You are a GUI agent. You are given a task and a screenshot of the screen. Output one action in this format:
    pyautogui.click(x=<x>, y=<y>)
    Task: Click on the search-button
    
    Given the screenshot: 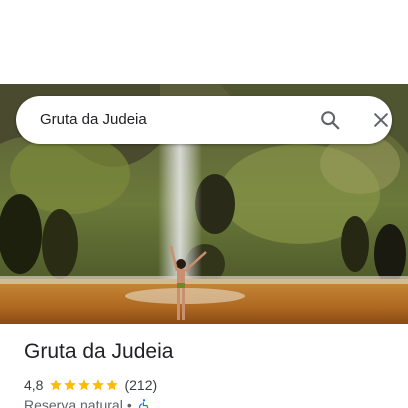 What is the action you would take?
    pyautogui.click(x=330, y=120)
    